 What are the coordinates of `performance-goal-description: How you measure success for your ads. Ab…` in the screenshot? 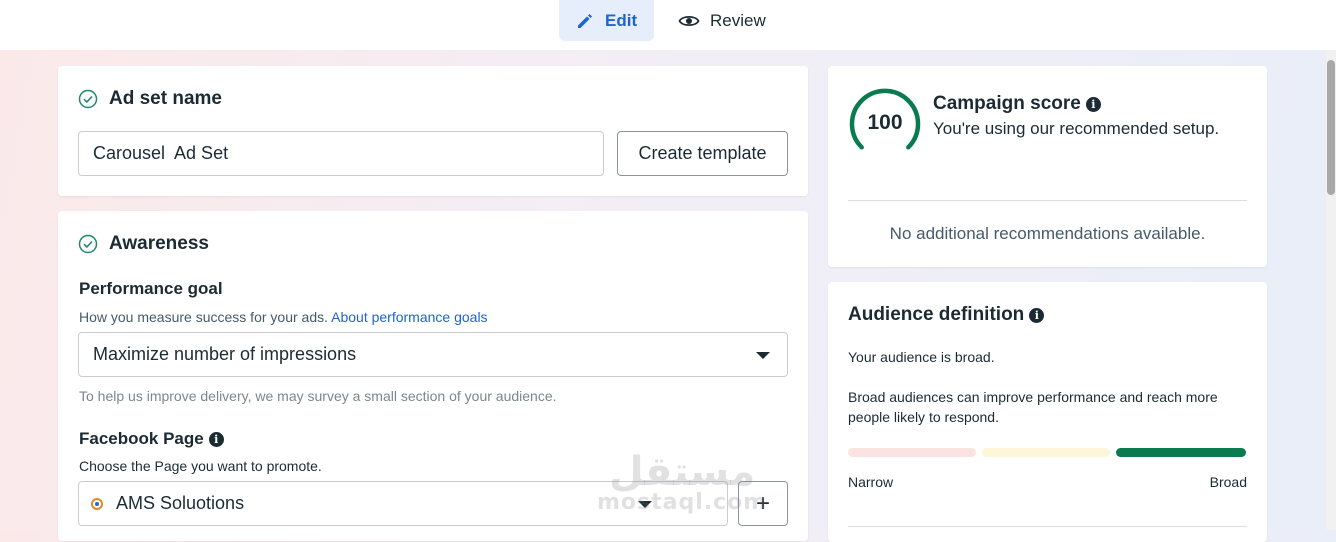 It's located at (283, 317).